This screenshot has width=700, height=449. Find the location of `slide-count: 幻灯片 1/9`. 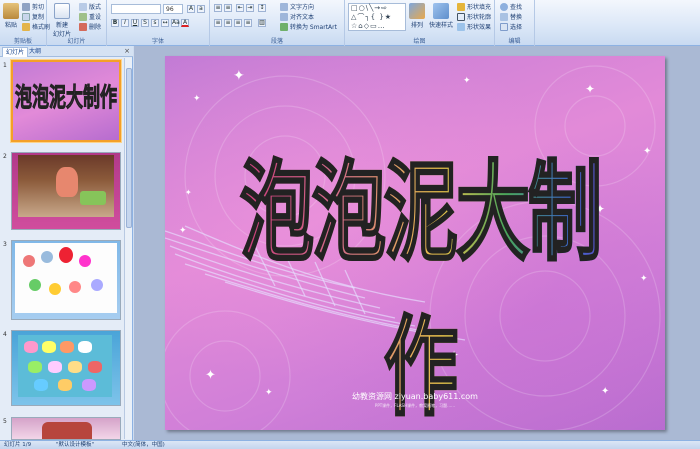

slide-count: 幻灯片 1/9 is located at coordinates (18, 445).